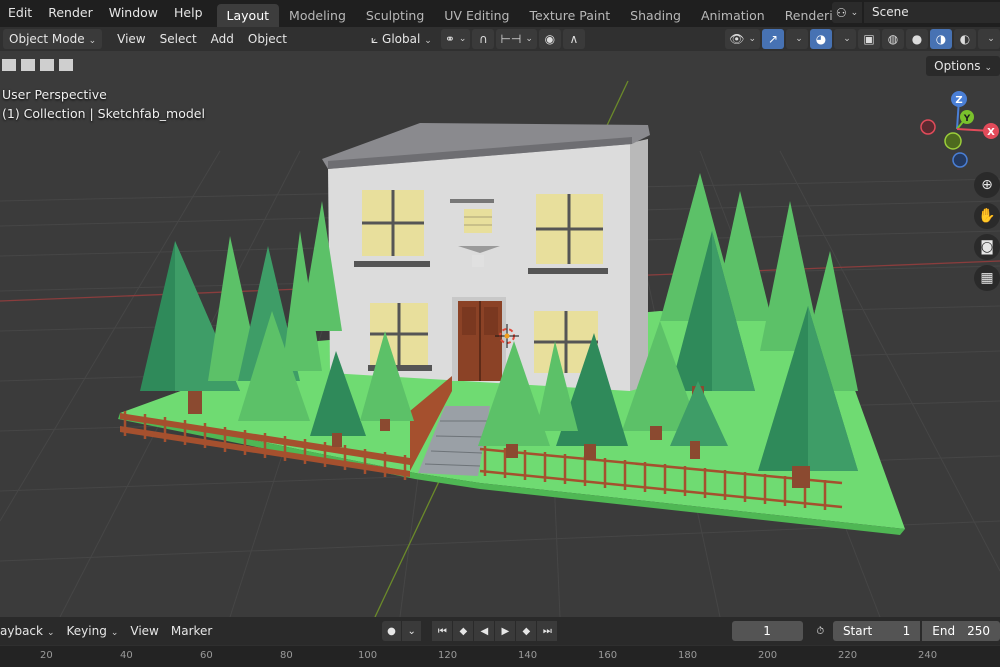 The image size is (1000, 667). Describe the element at coordinates (516, 39) in the screenshot. I see `snap-target-icon: ⊢⊣ ⌄` at that location.